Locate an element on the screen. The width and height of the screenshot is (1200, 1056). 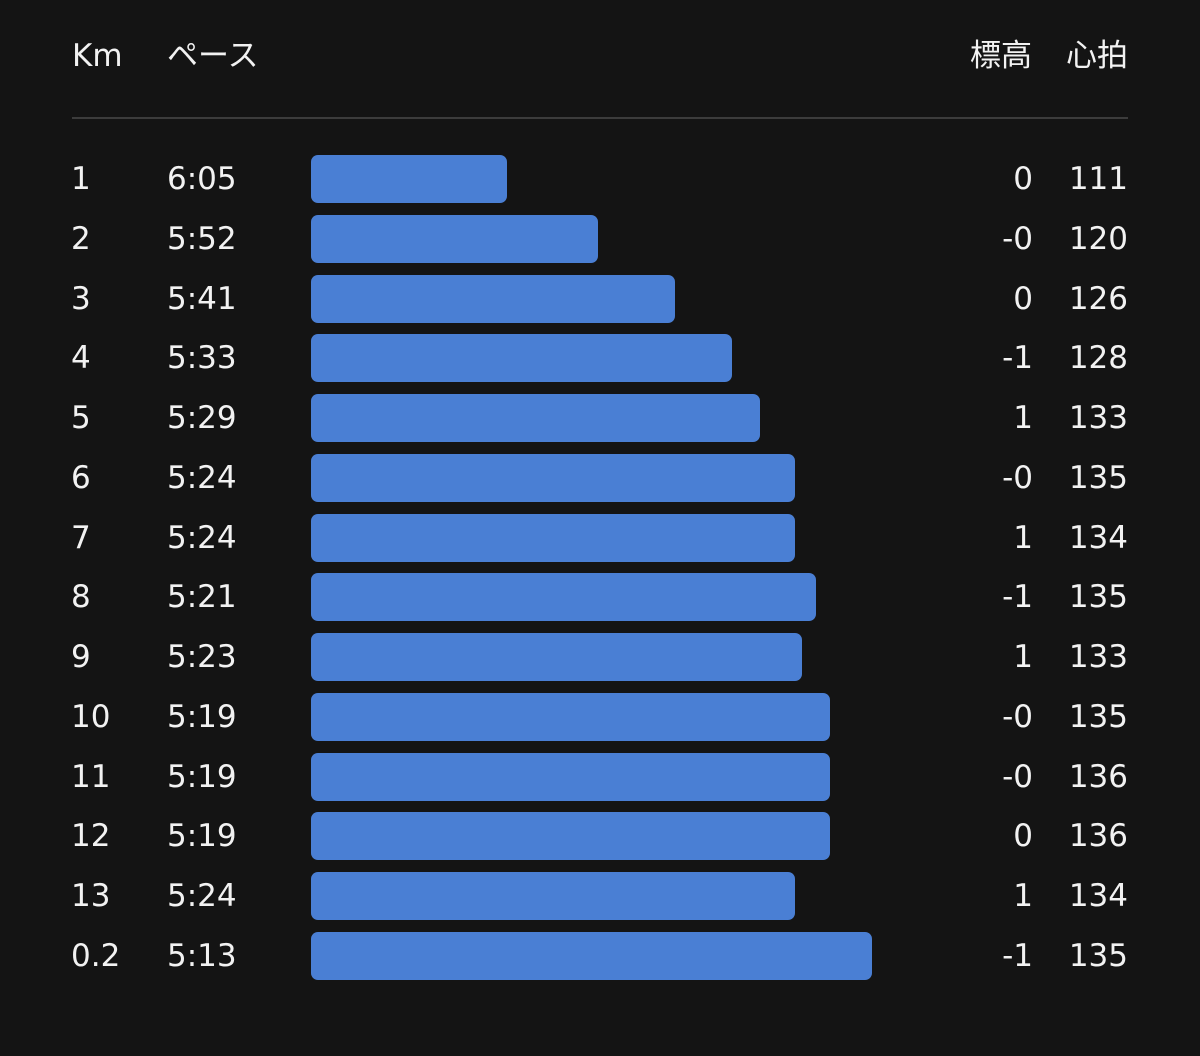
split-row: 1 6:05 0 111 is located at coordinates (600, 179).